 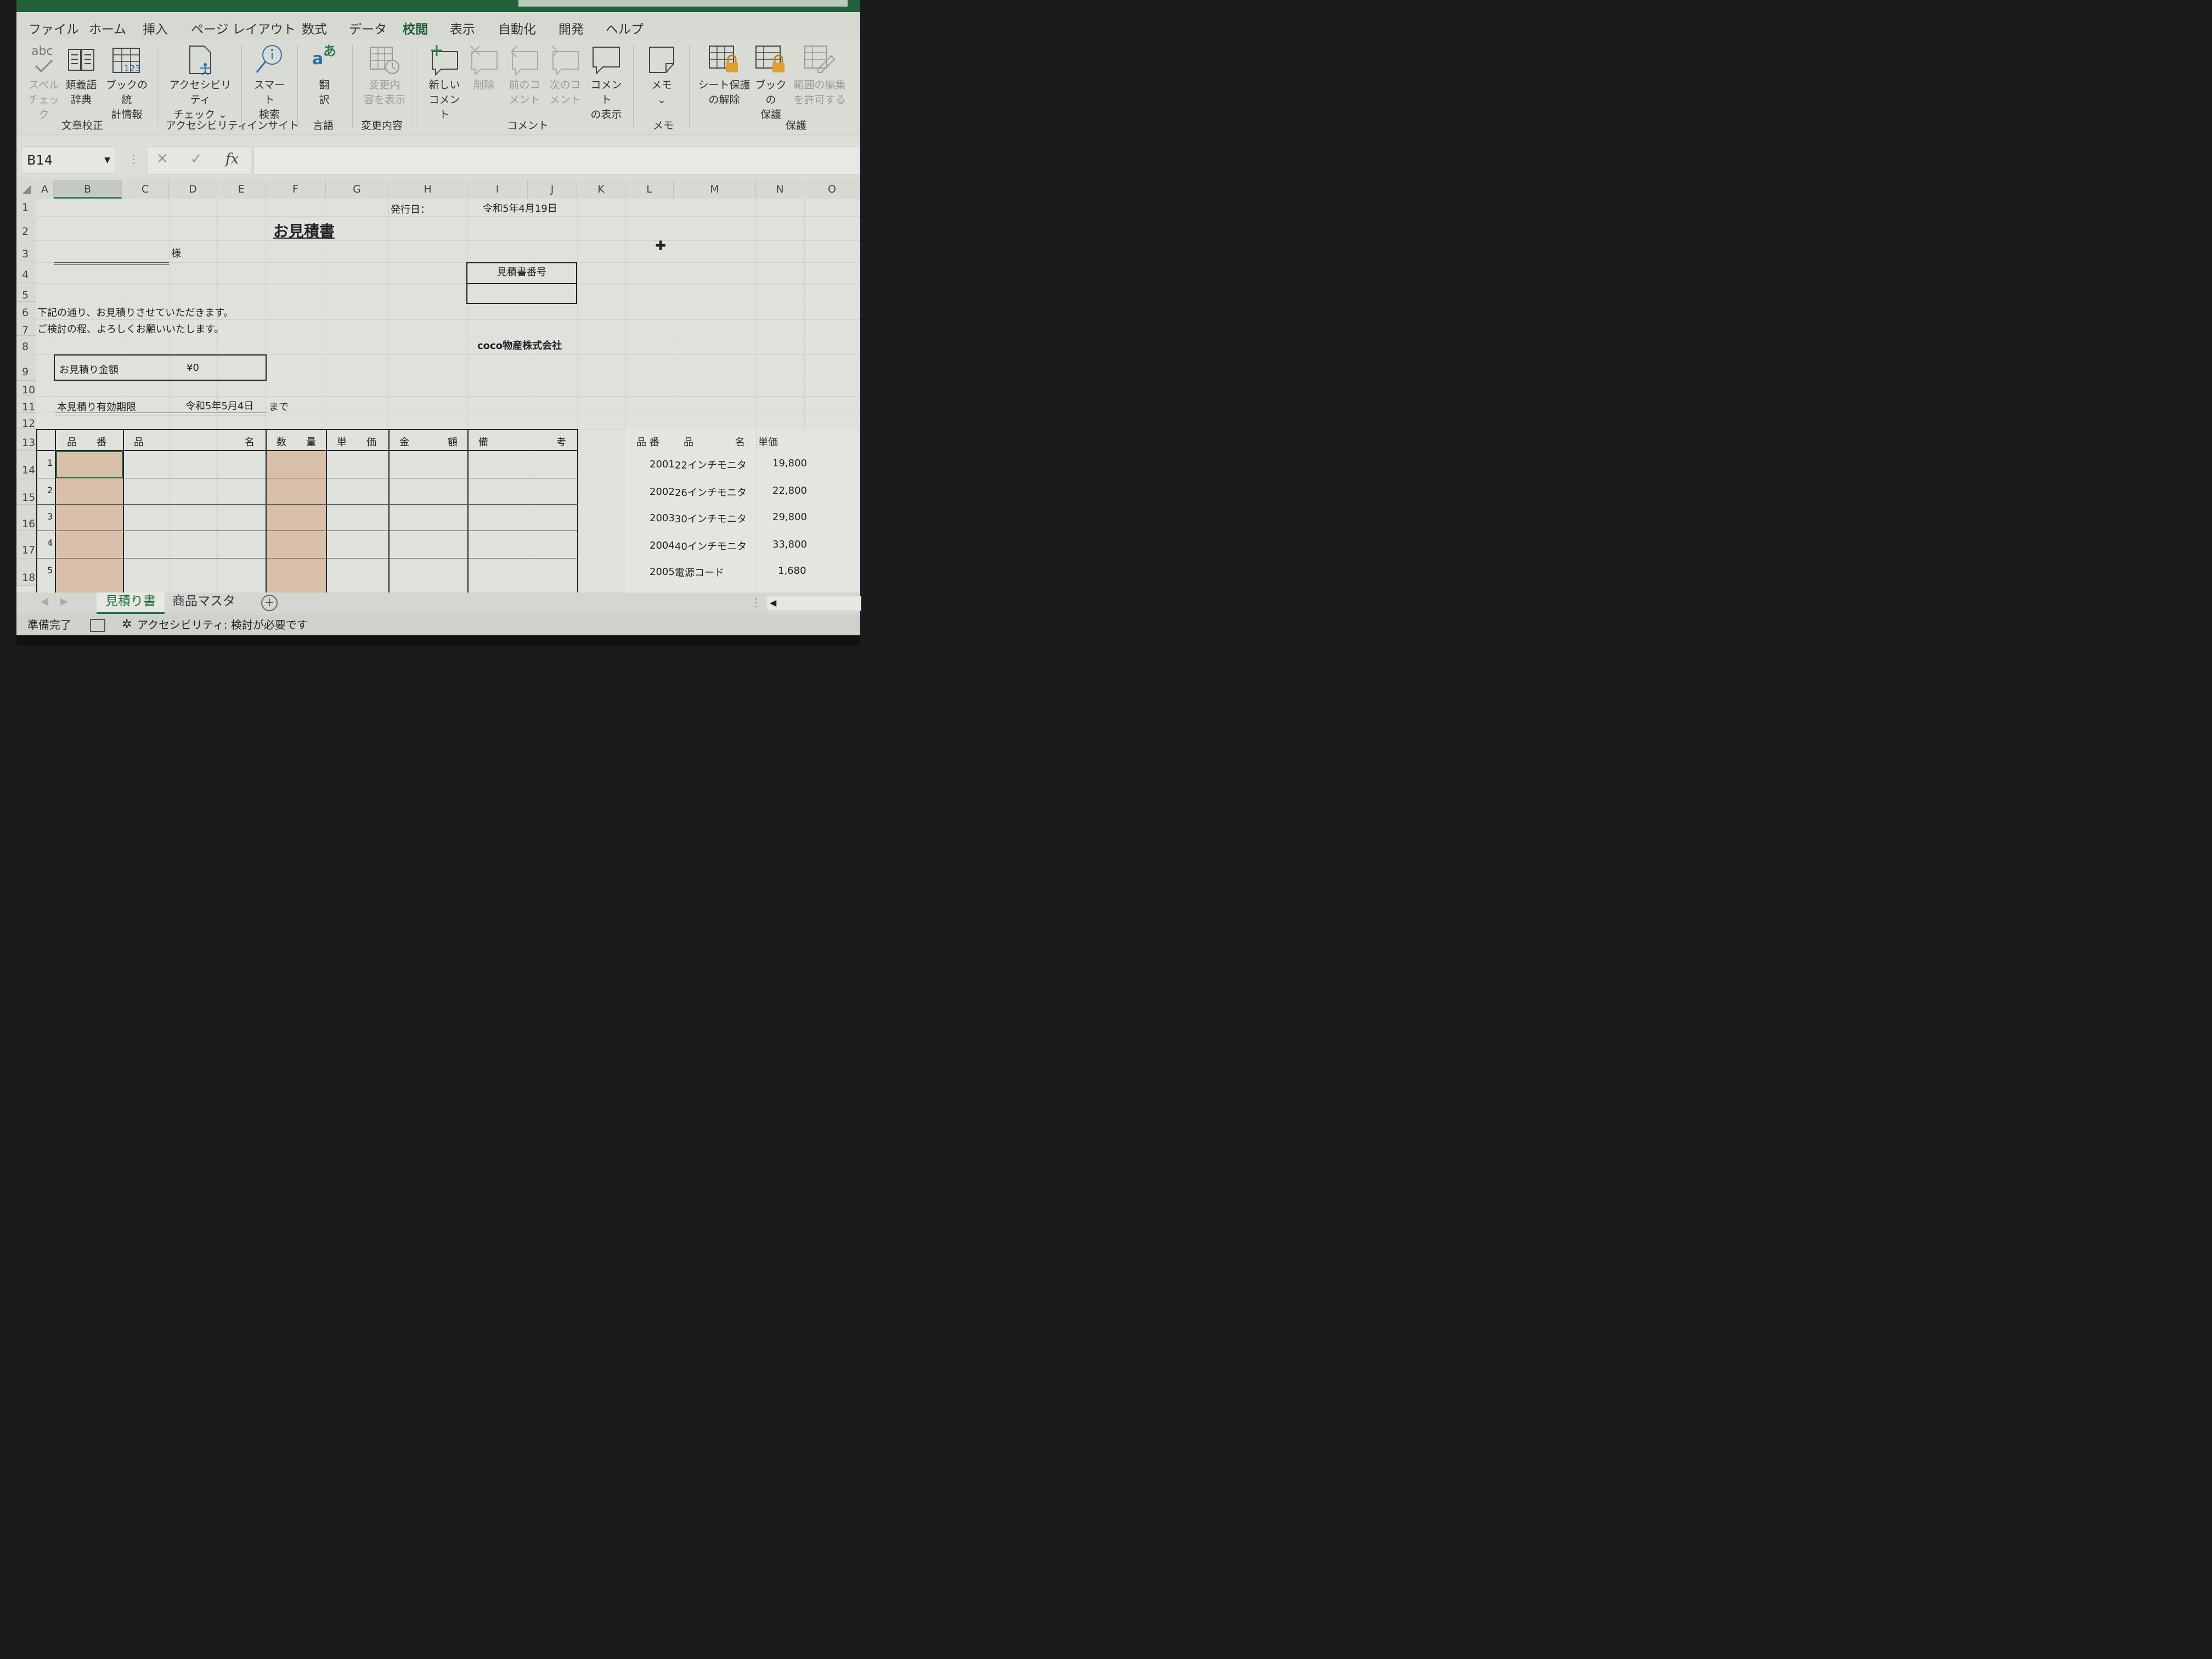 What do you see at coordinates (314, 28) in the screenshot?
I see `tab-formulas: 数式` at bounding box center [314, 28].